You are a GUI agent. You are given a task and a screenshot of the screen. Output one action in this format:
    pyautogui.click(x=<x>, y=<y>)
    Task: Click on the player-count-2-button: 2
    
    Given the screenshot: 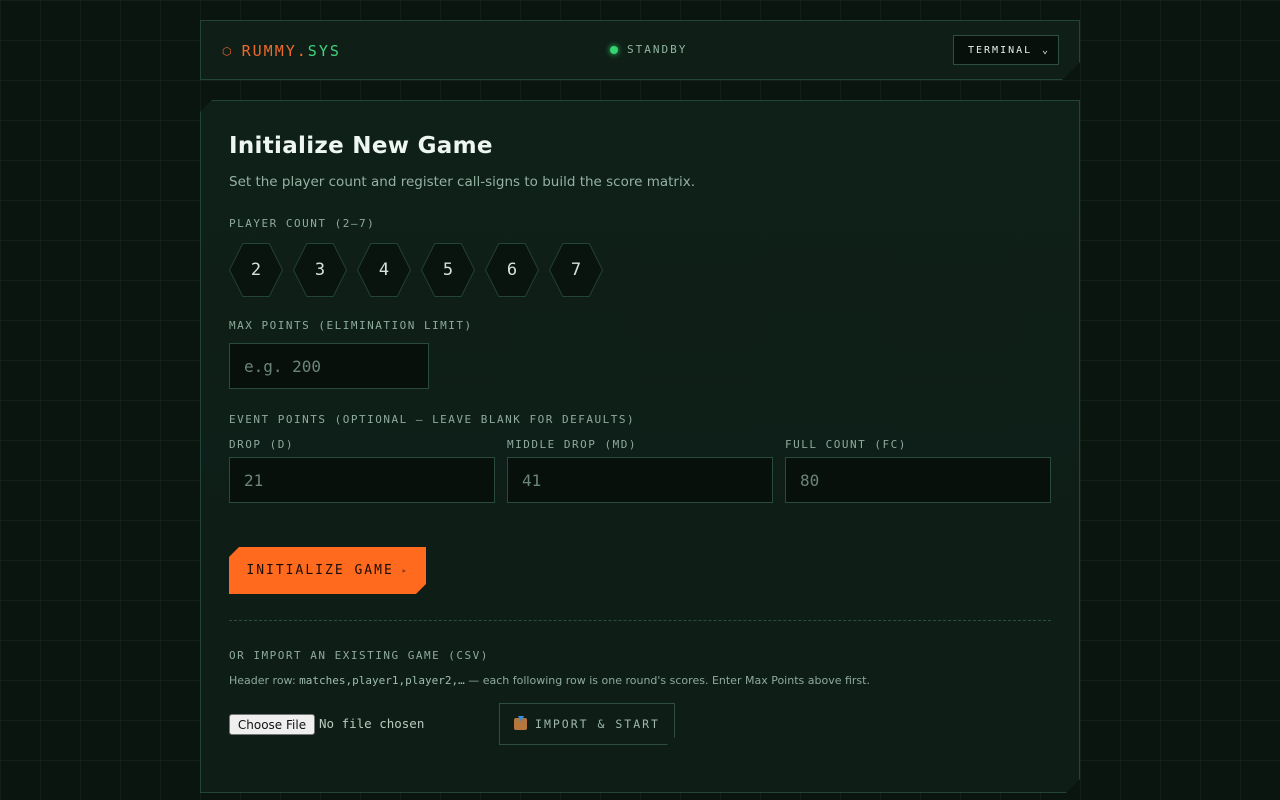 What is the action you would take?
    pyautogui.click(x=256, y=270)
    